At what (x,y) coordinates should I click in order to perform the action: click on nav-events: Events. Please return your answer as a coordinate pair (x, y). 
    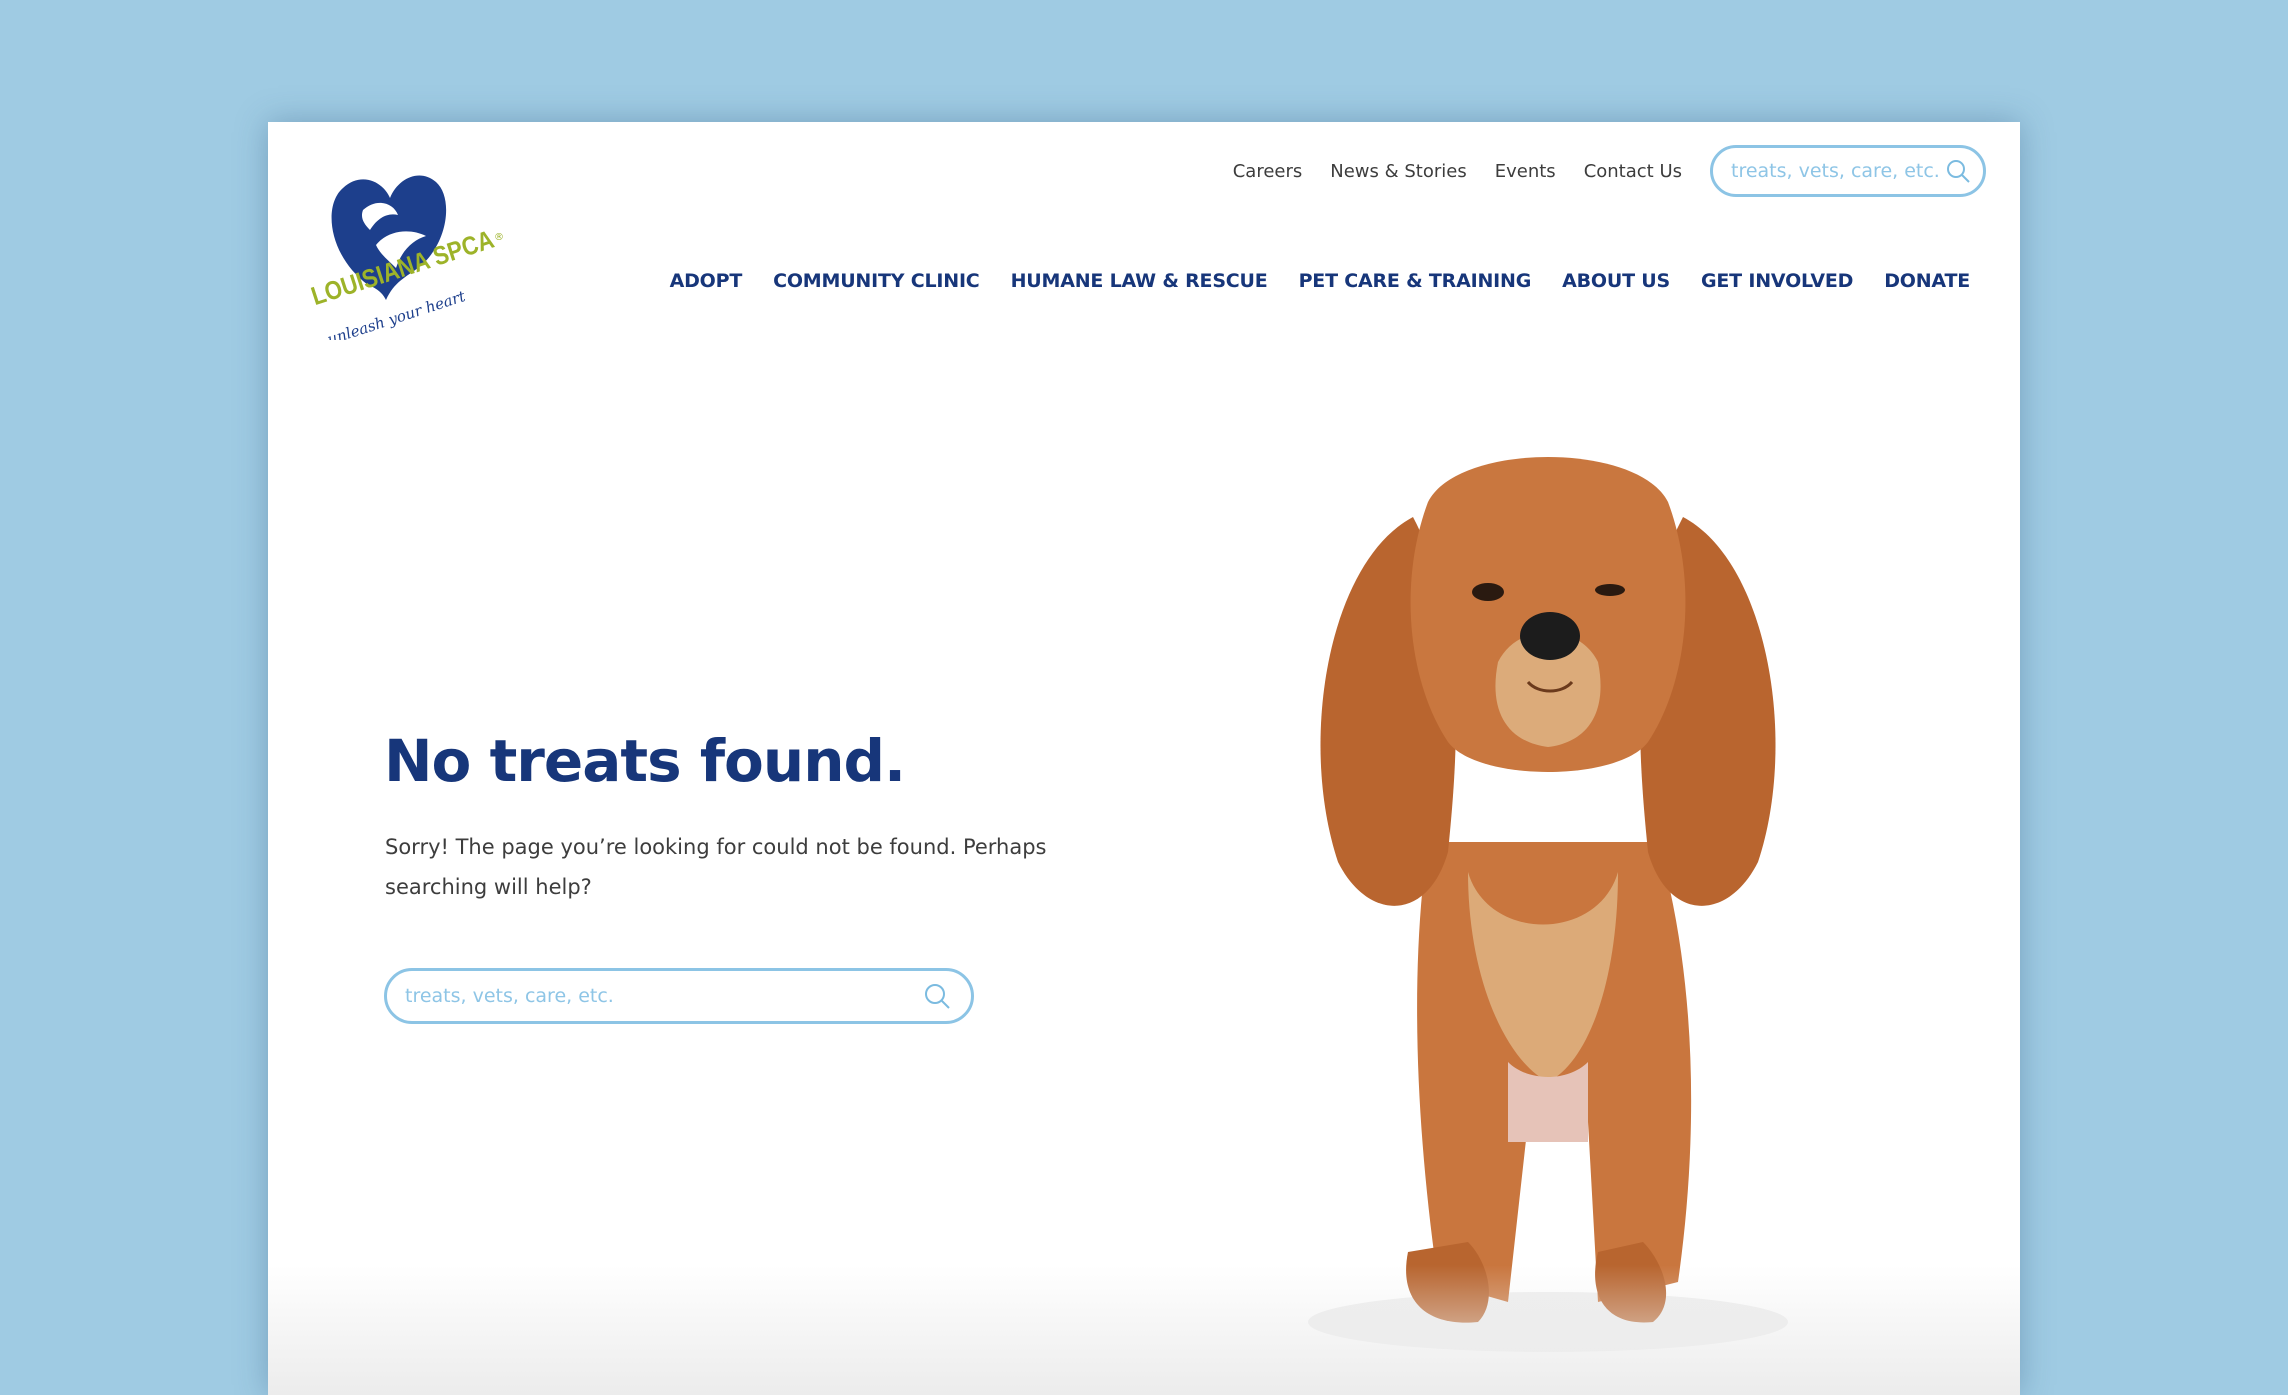
    Looking at the image, I should click on (1525, 171).